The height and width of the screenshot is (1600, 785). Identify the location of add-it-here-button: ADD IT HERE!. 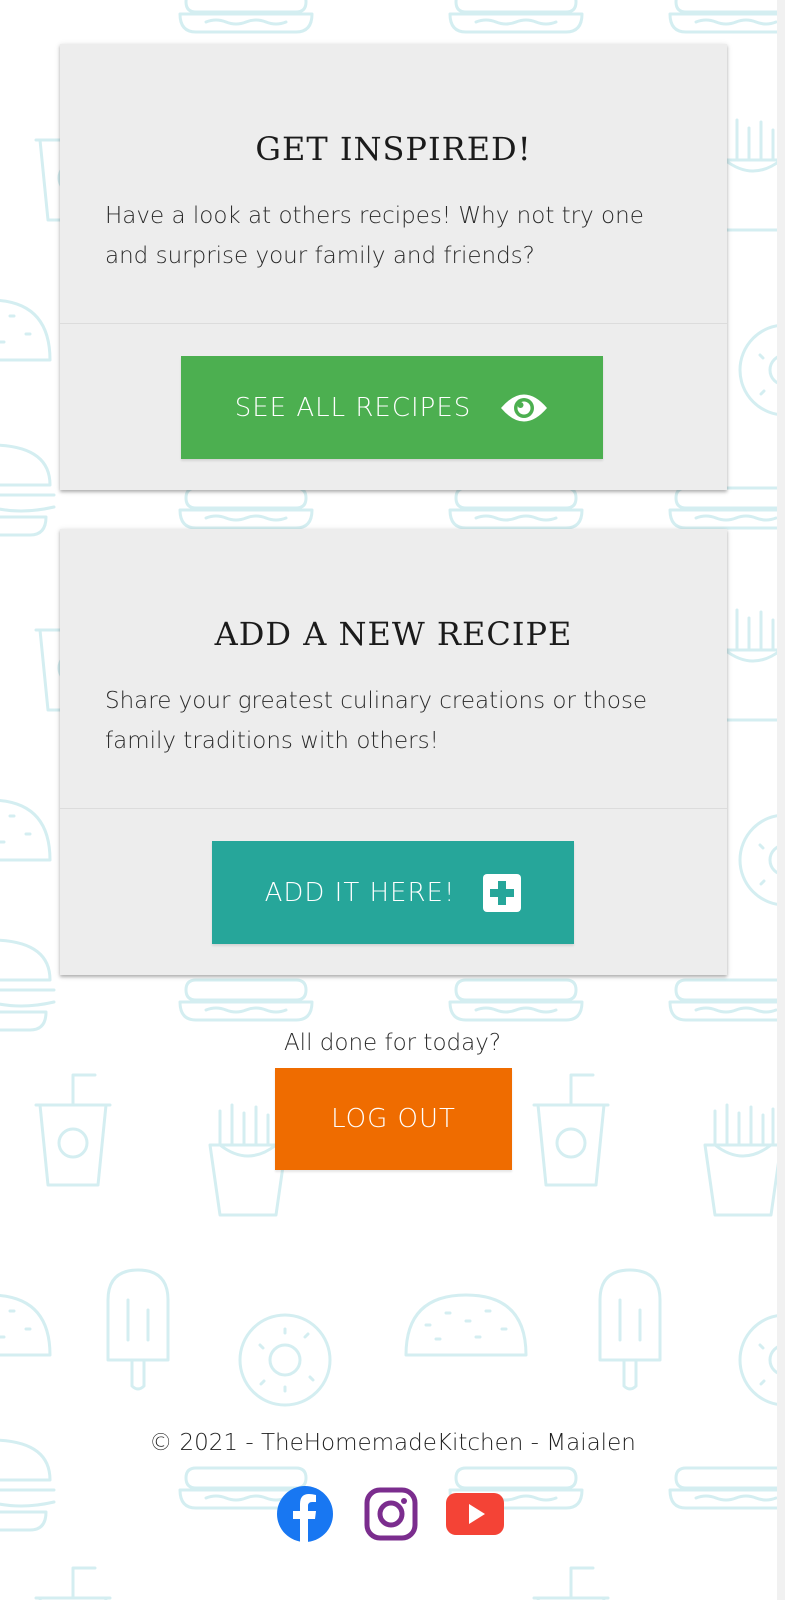
(393, 892).